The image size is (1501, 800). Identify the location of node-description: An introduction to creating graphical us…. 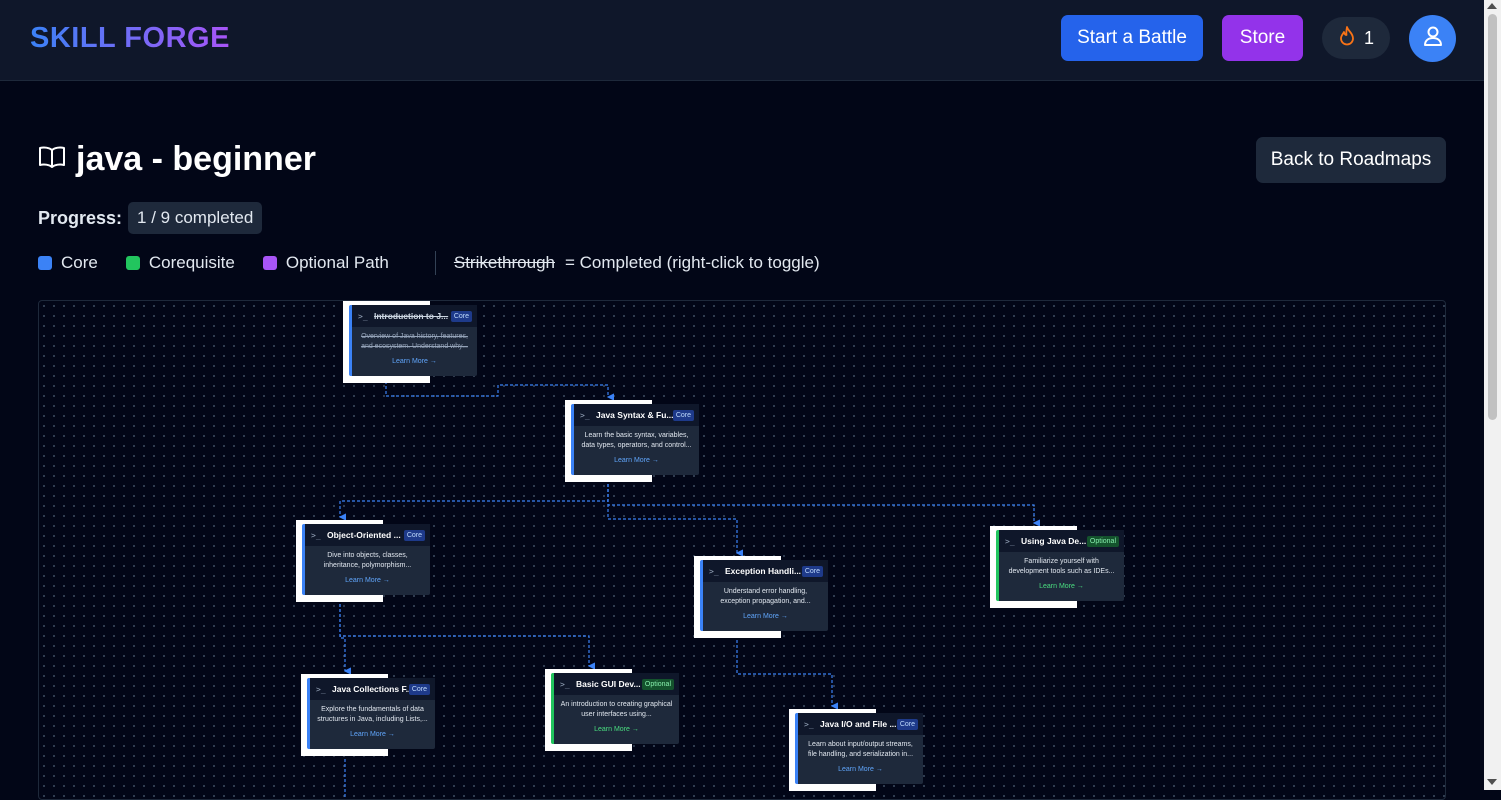
(616, 709).